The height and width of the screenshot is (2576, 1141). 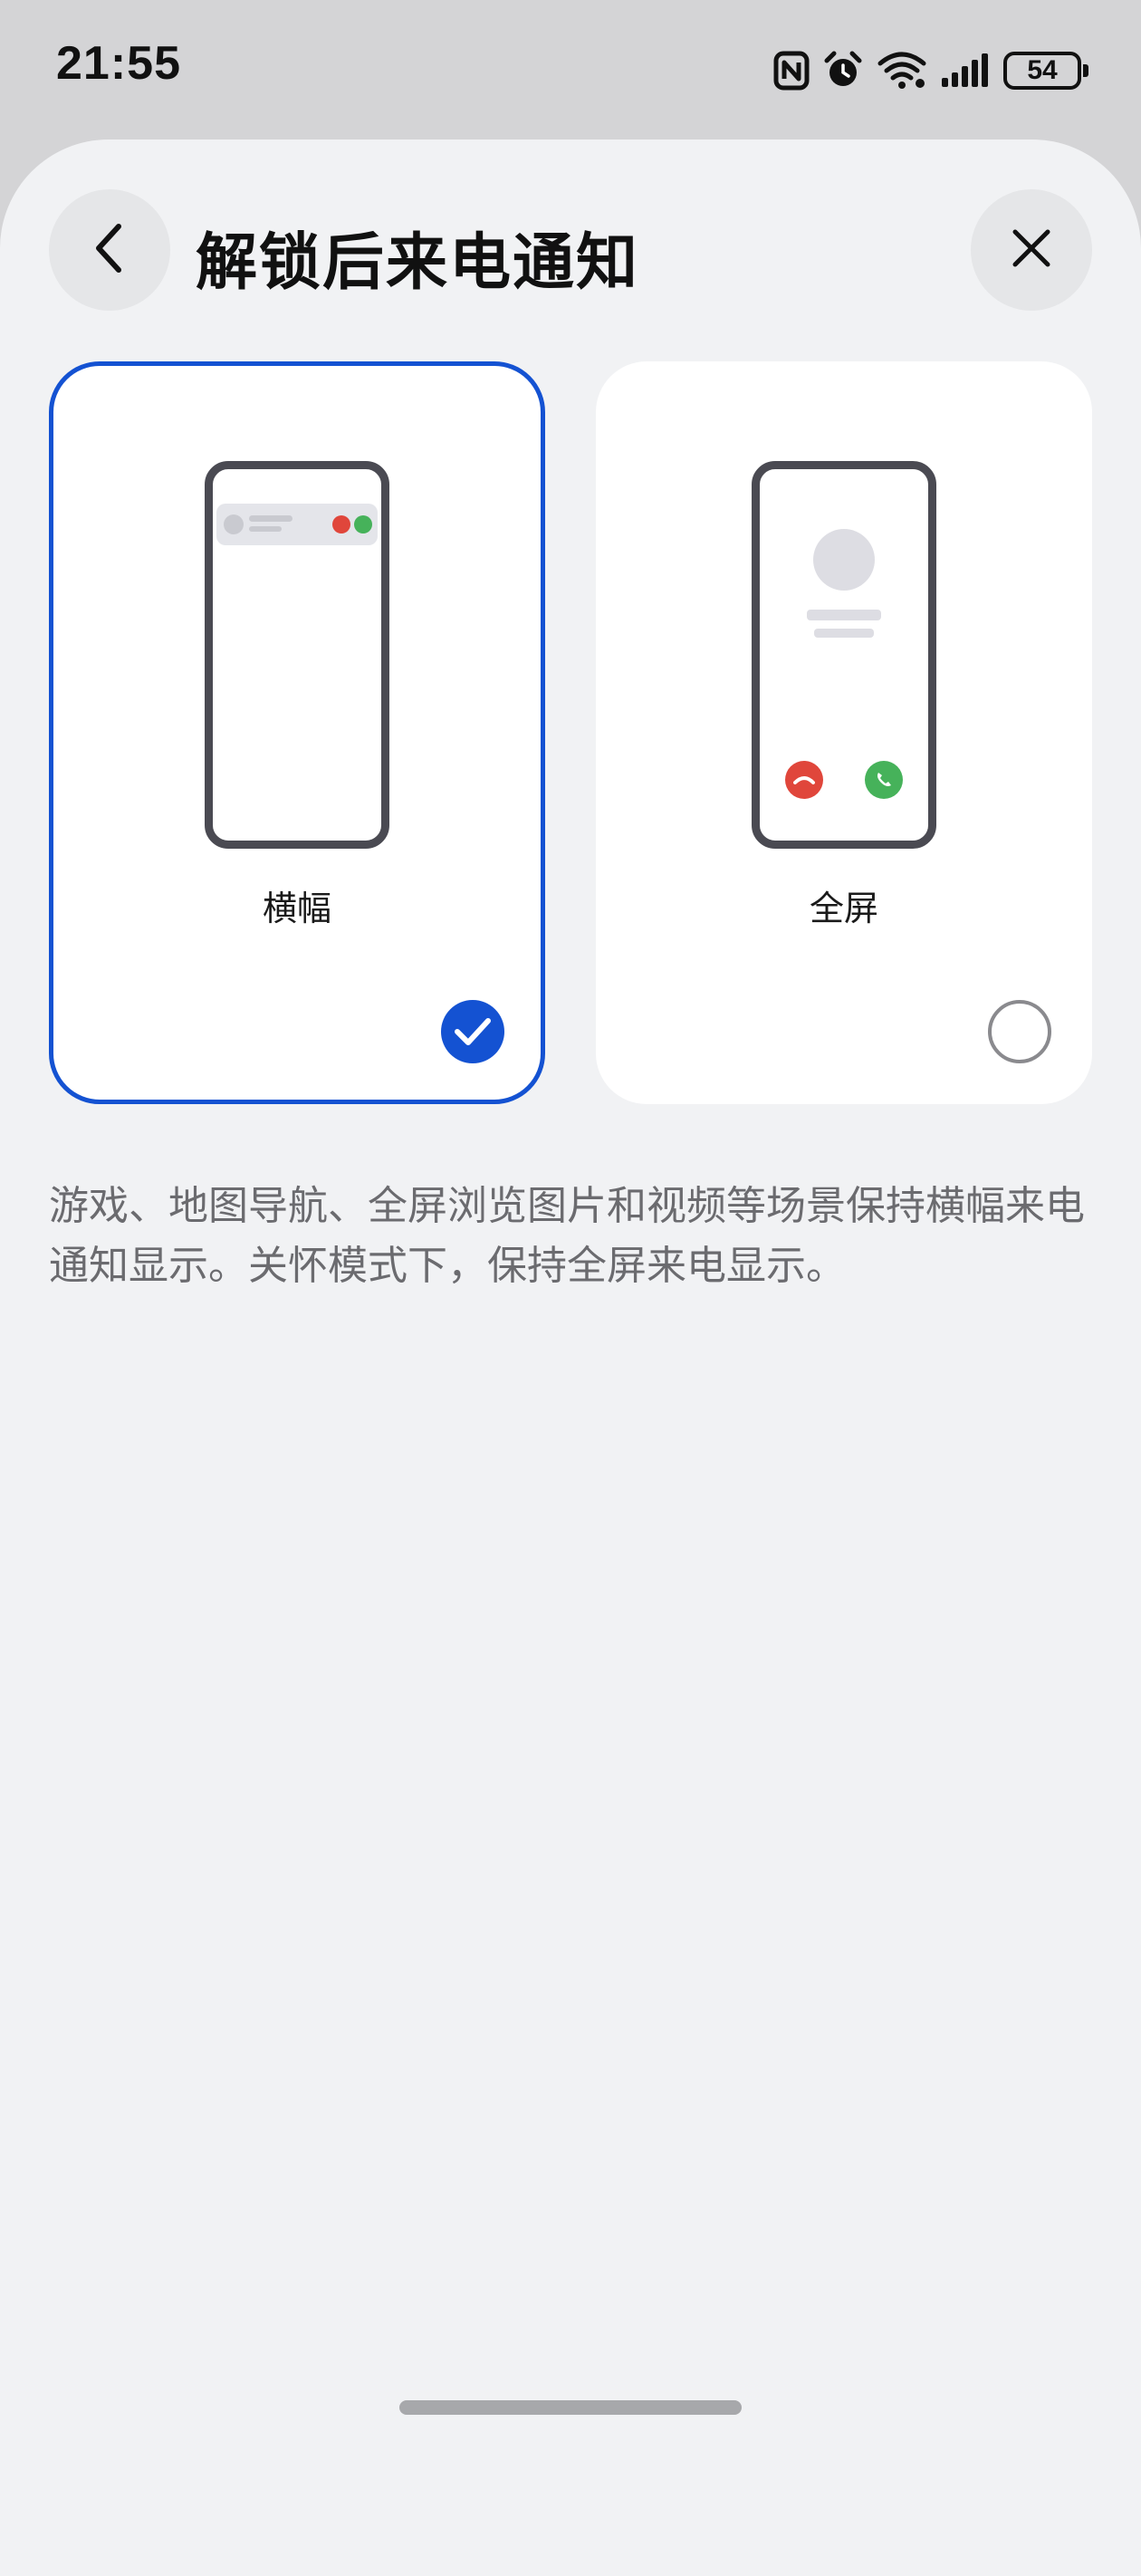 I want to click on option-fullscreen-card: 全屏, so click(x=844, y=732).